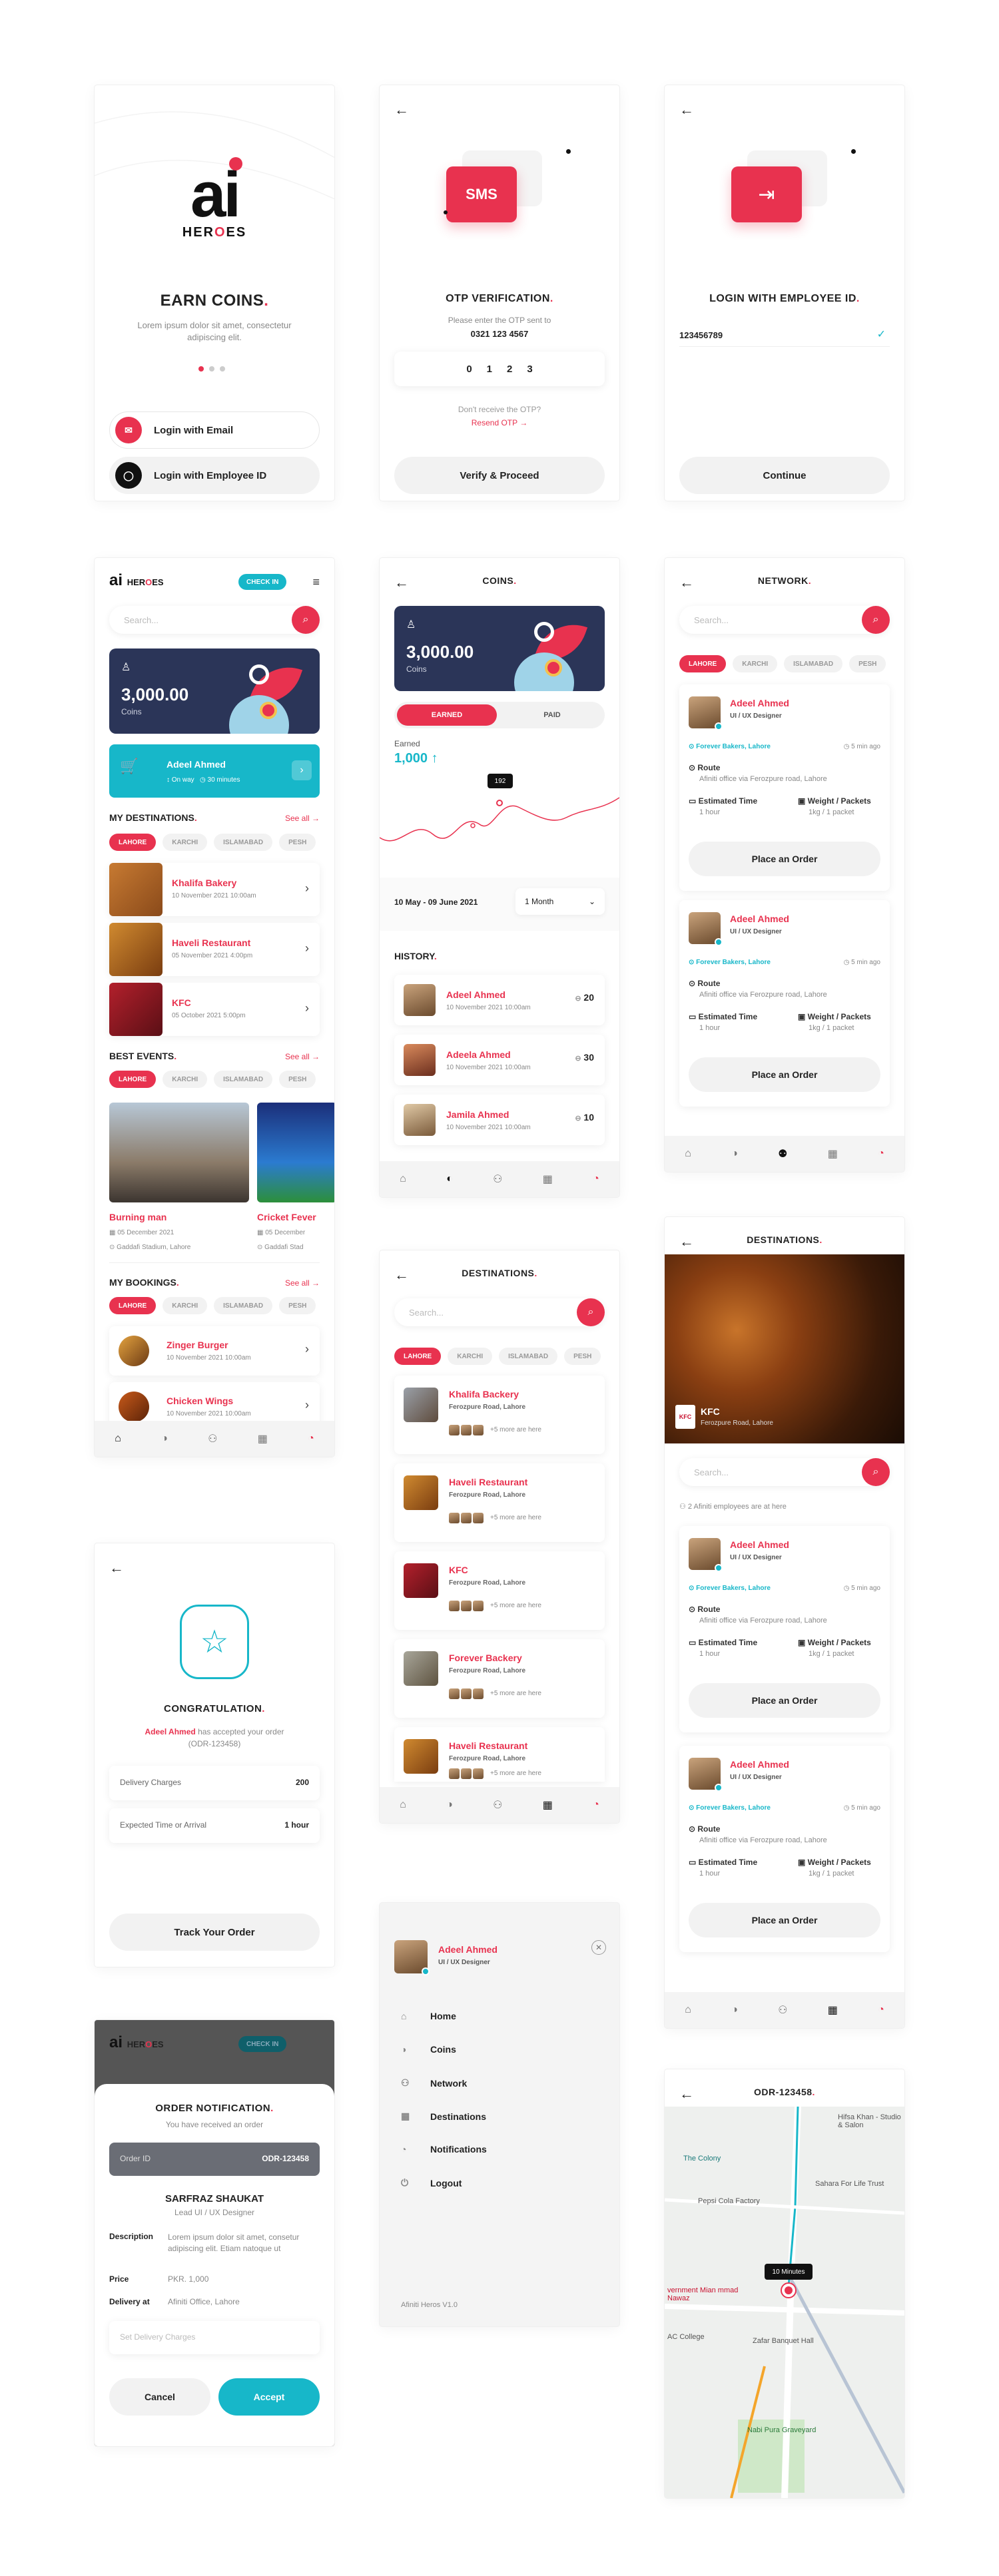  What do you see at coordinates (499, 1120) in the screenshot?
I see `history-row: Jamila Ahmed 10 November 2021 10:00am ⊖ 10` at bounding box center [499, 1120].